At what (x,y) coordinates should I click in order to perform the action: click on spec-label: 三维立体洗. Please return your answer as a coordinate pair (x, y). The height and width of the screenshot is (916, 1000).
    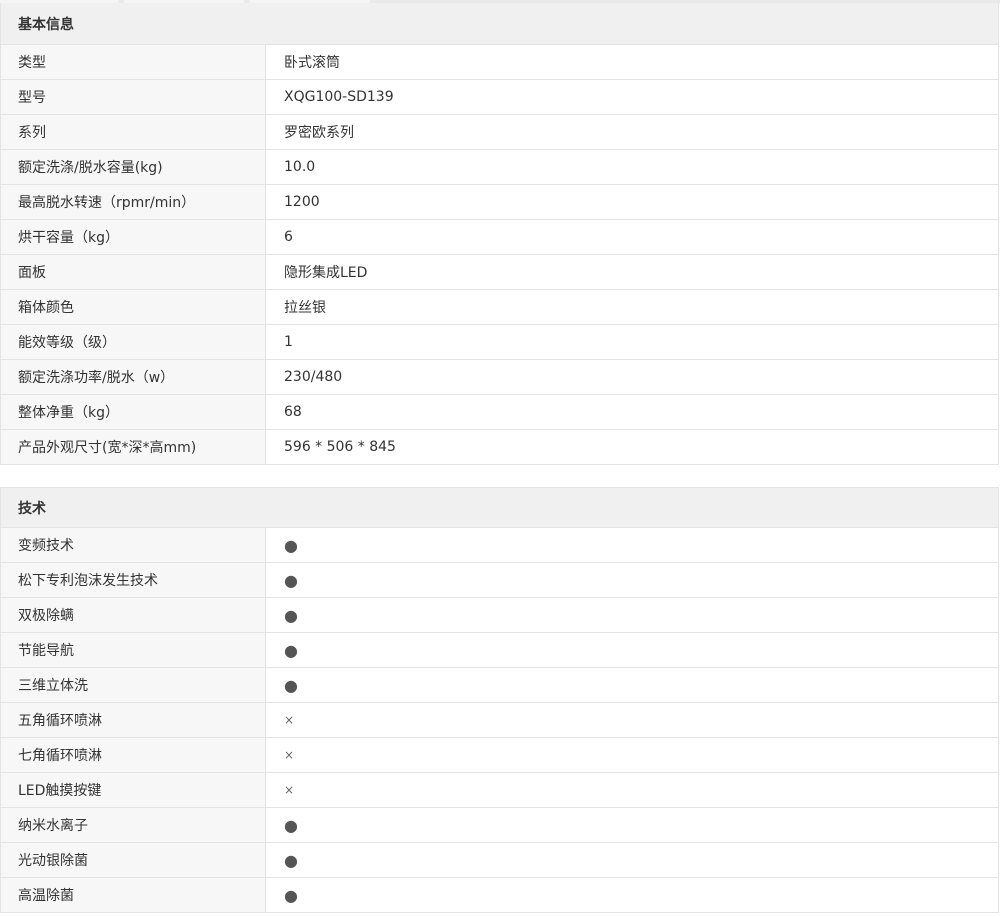
    Looking at the image, I should click on (133, 685).